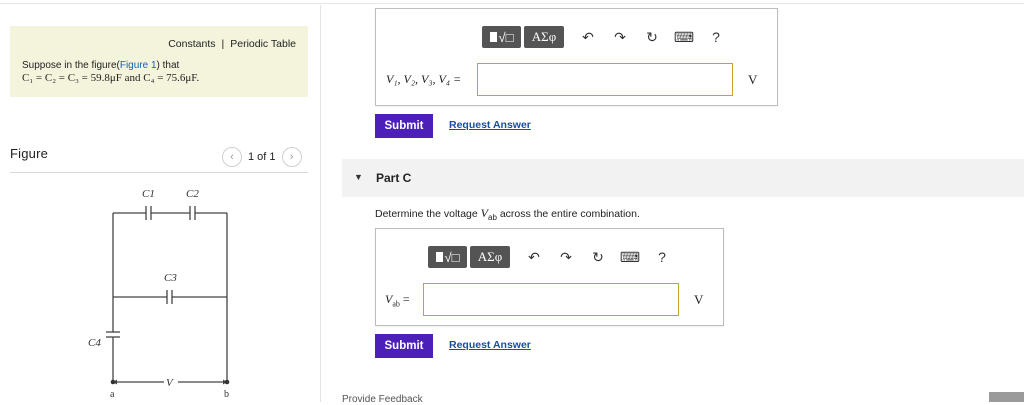  I want to click on node-b-label: b, so click(226, 394).